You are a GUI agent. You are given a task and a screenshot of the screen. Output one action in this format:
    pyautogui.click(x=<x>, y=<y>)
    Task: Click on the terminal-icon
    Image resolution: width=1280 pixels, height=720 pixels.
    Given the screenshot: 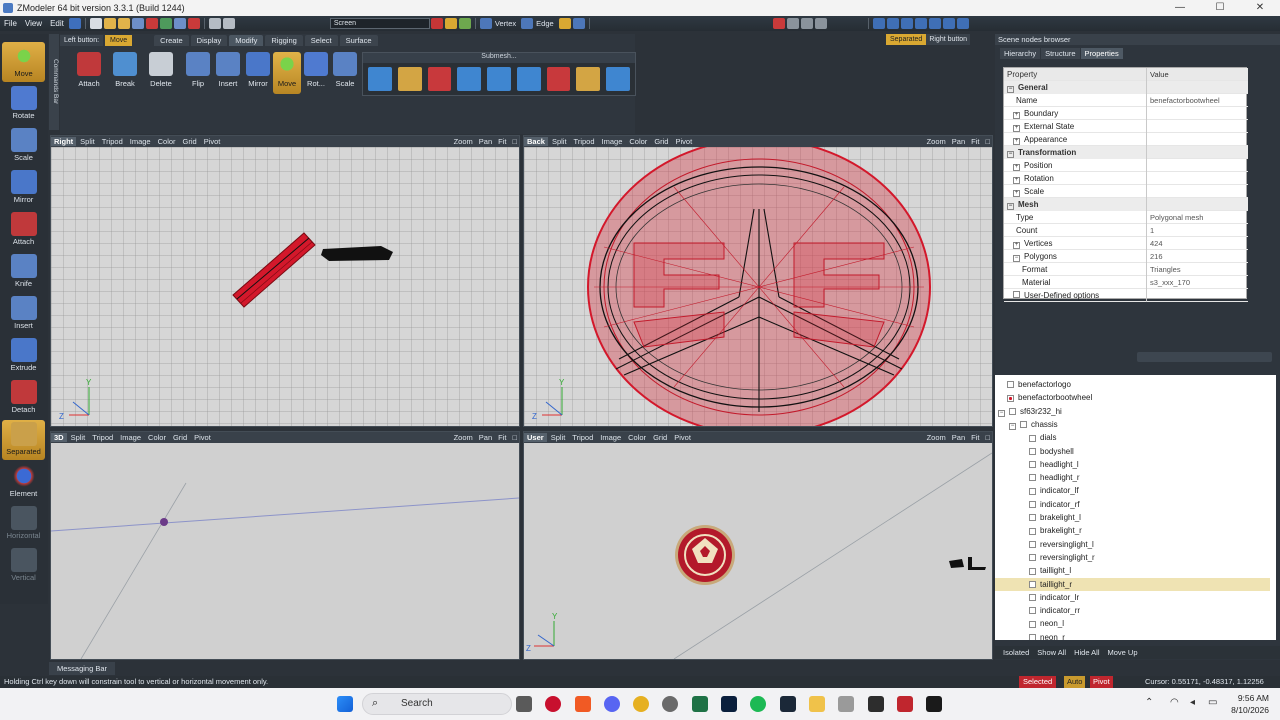 What is the action you would take?
    pyautogui.click(x=934, y=704)
    